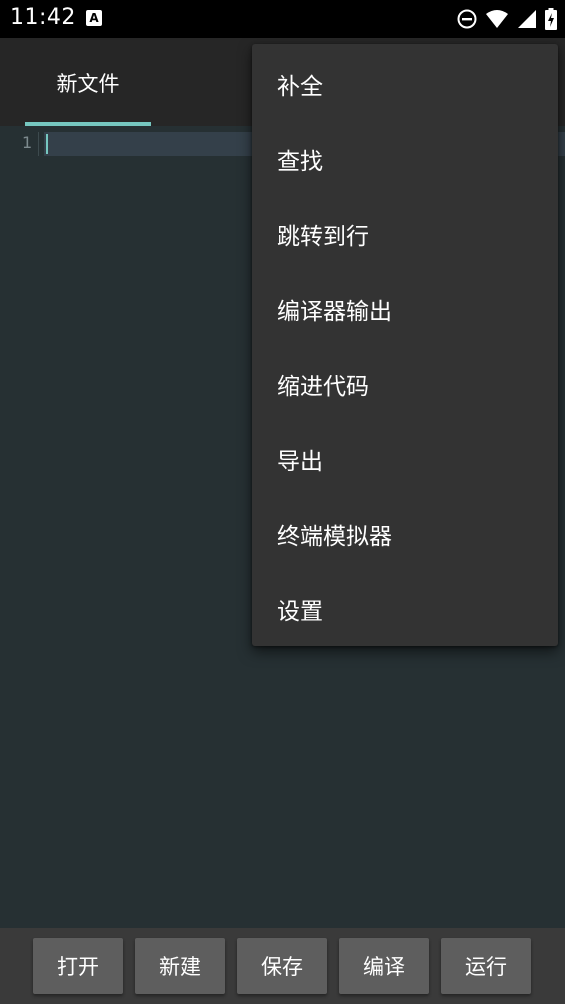 This screenshot has height=1004, width=565. What do you see at coordinates (78, 966) in the screenshot?
I see `open-button: 打开` at bounding box center [78, 966].